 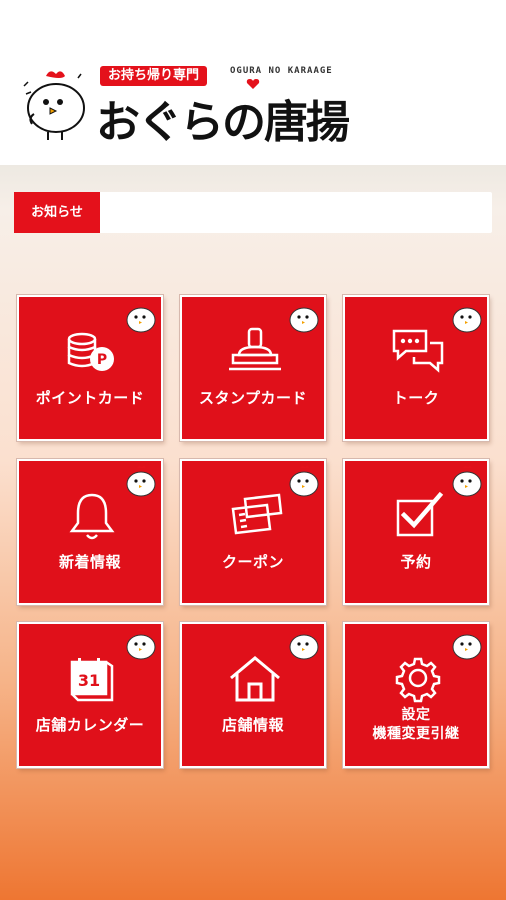 What do you see at coordinates (418, 351) in the screenshot?
I see `talk-icon` at bounding box center [418, 351].